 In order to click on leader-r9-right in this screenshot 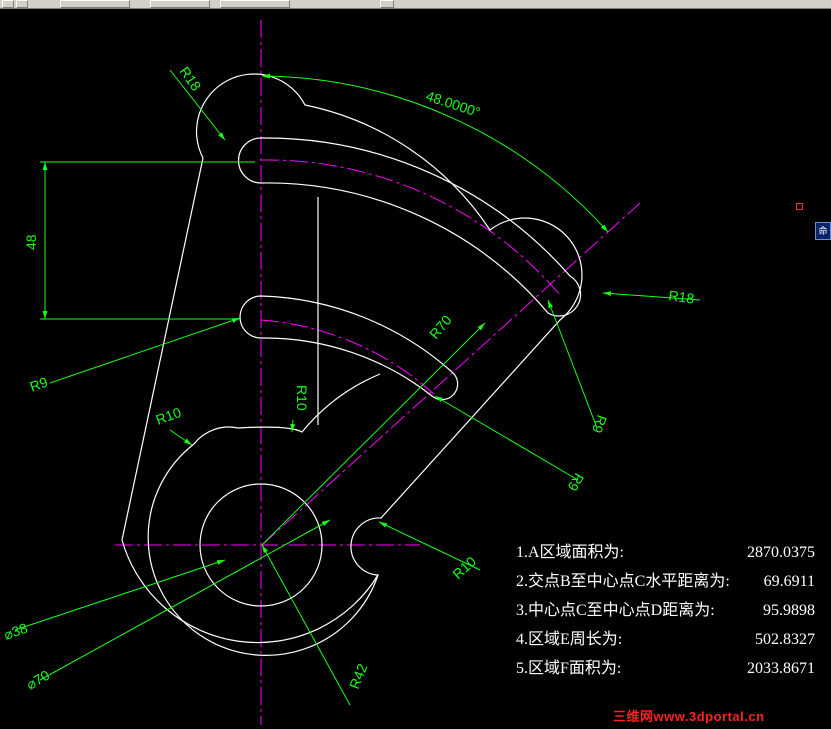, I will do `click(572, 364)`.